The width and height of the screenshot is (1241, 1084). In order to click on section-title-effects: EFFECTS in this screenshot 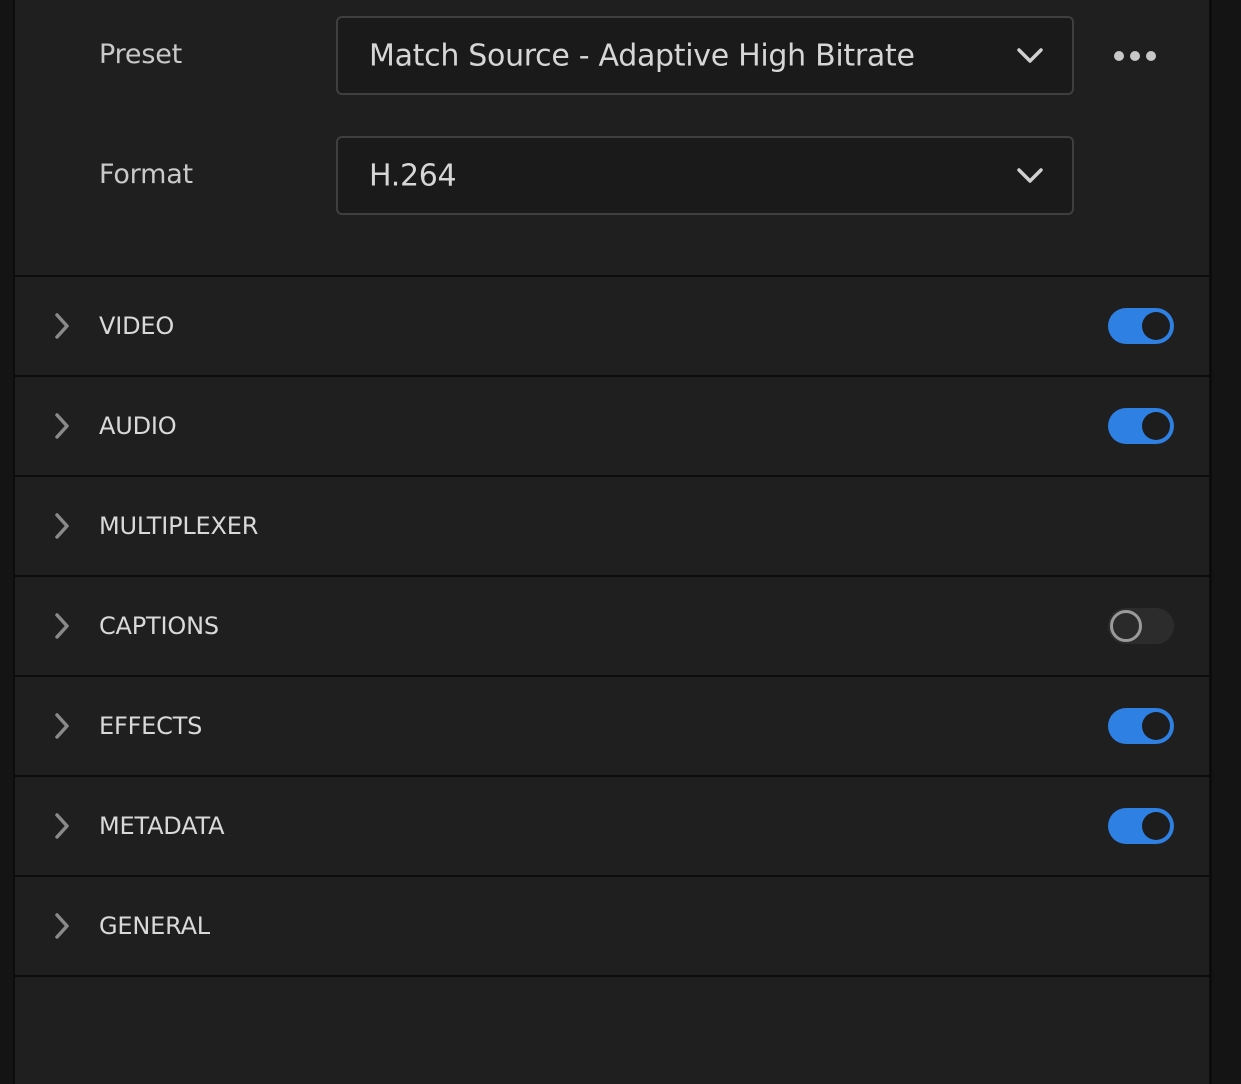, I will do `click(151, 726)`.